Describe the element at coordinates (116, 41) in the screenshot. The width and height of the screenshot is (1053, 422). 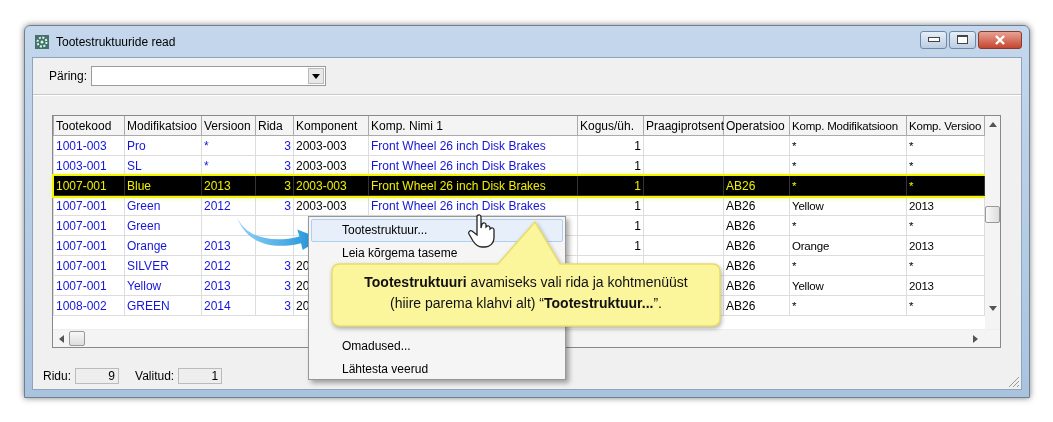
I see `window-title: Tootestruktuuride read` at that location.